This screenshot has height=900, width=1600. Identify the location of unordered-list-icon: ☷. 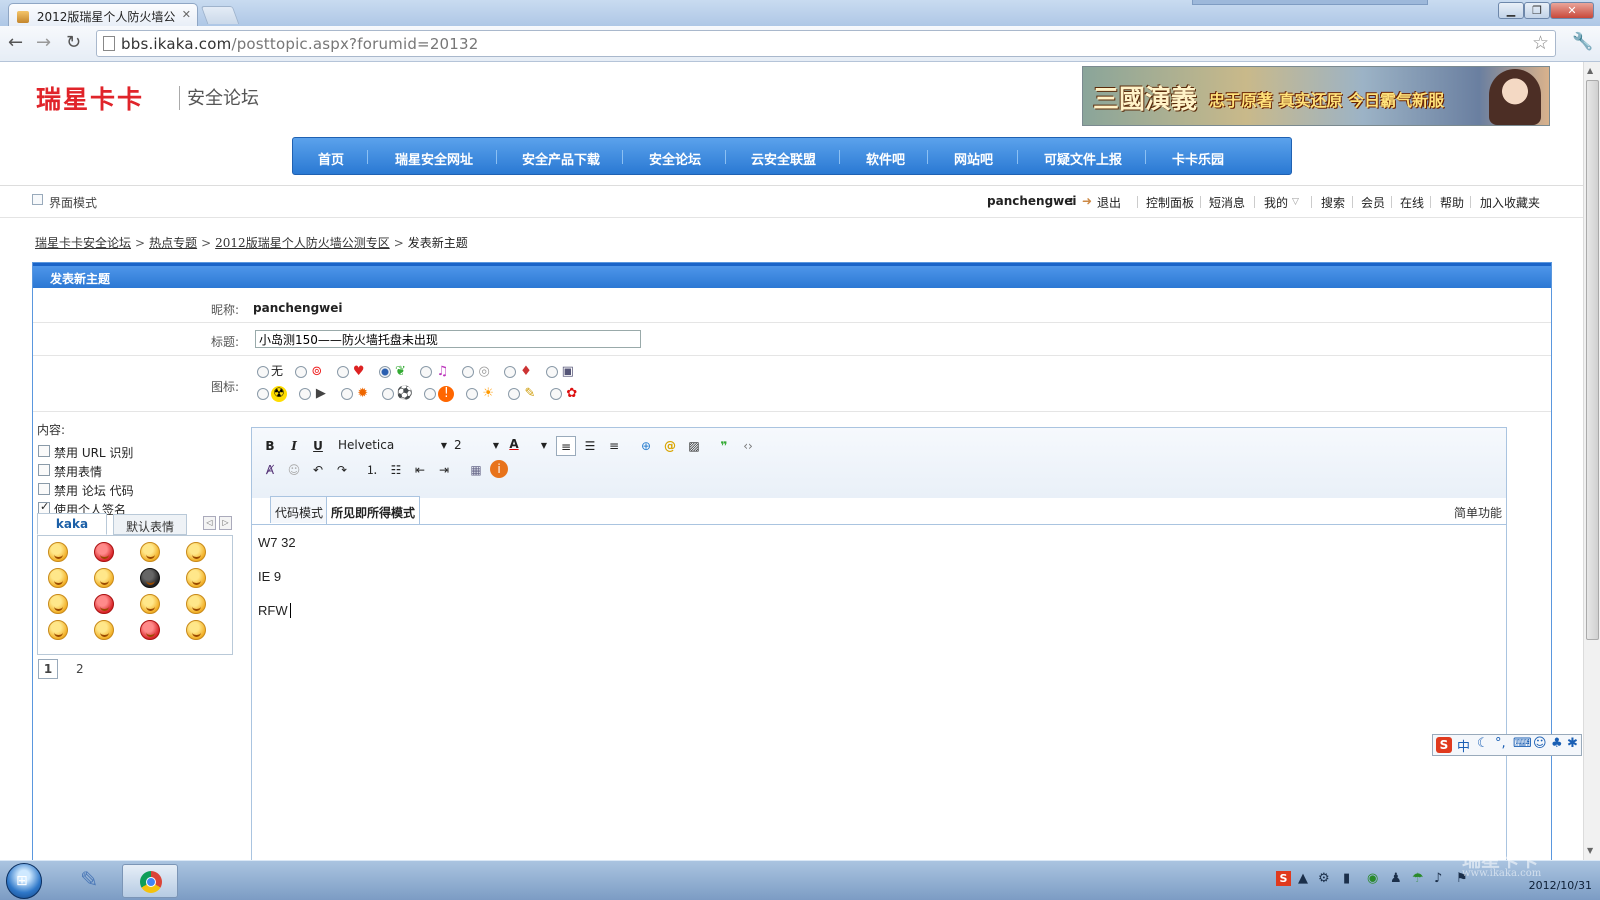
(396, 470).